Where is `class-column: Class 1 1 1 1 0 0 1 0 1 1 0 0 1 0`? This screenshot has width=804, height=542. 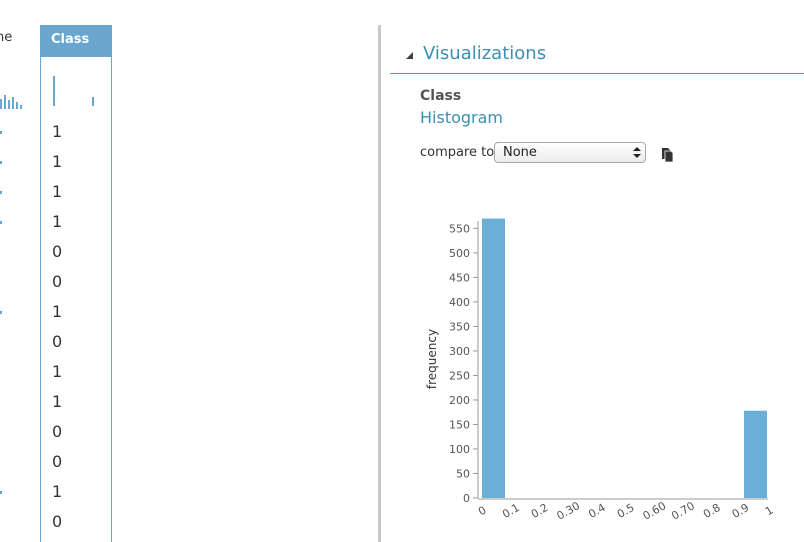 class-column: Class 1 1 1 1 0 0 1 0 1 1 0 0 1 0 is located at coordinates (76, 283).